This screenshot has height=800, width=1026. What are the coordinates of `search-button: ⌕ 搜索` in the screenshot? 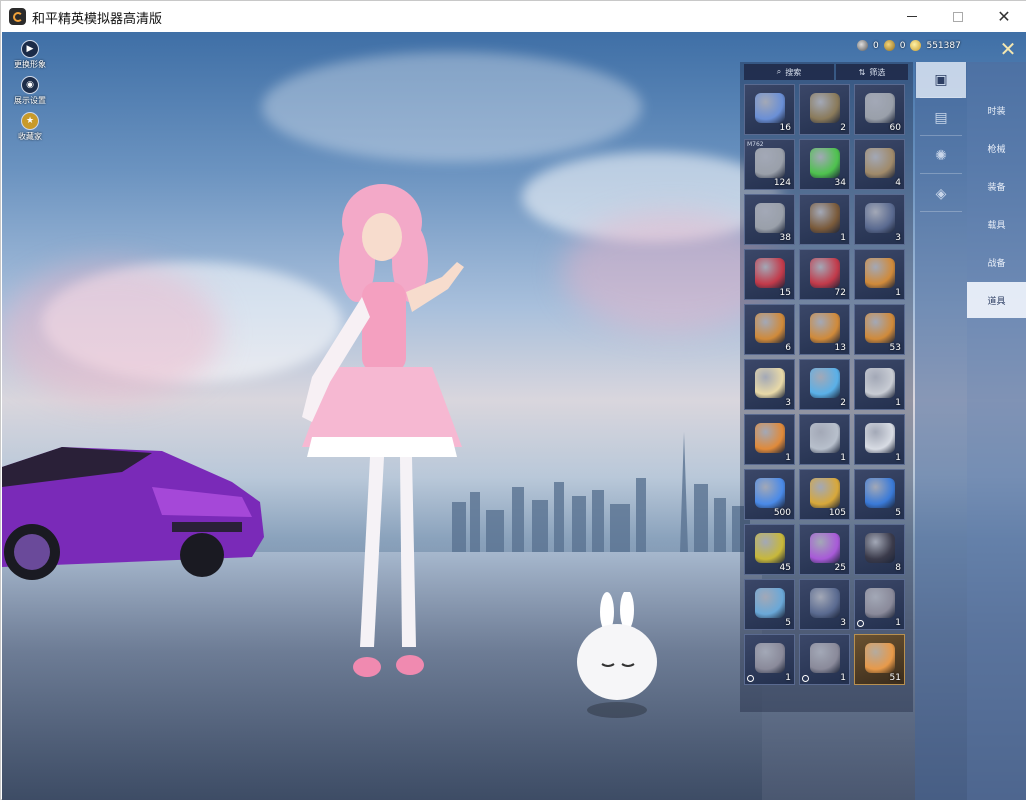 It's located at (789, 72).